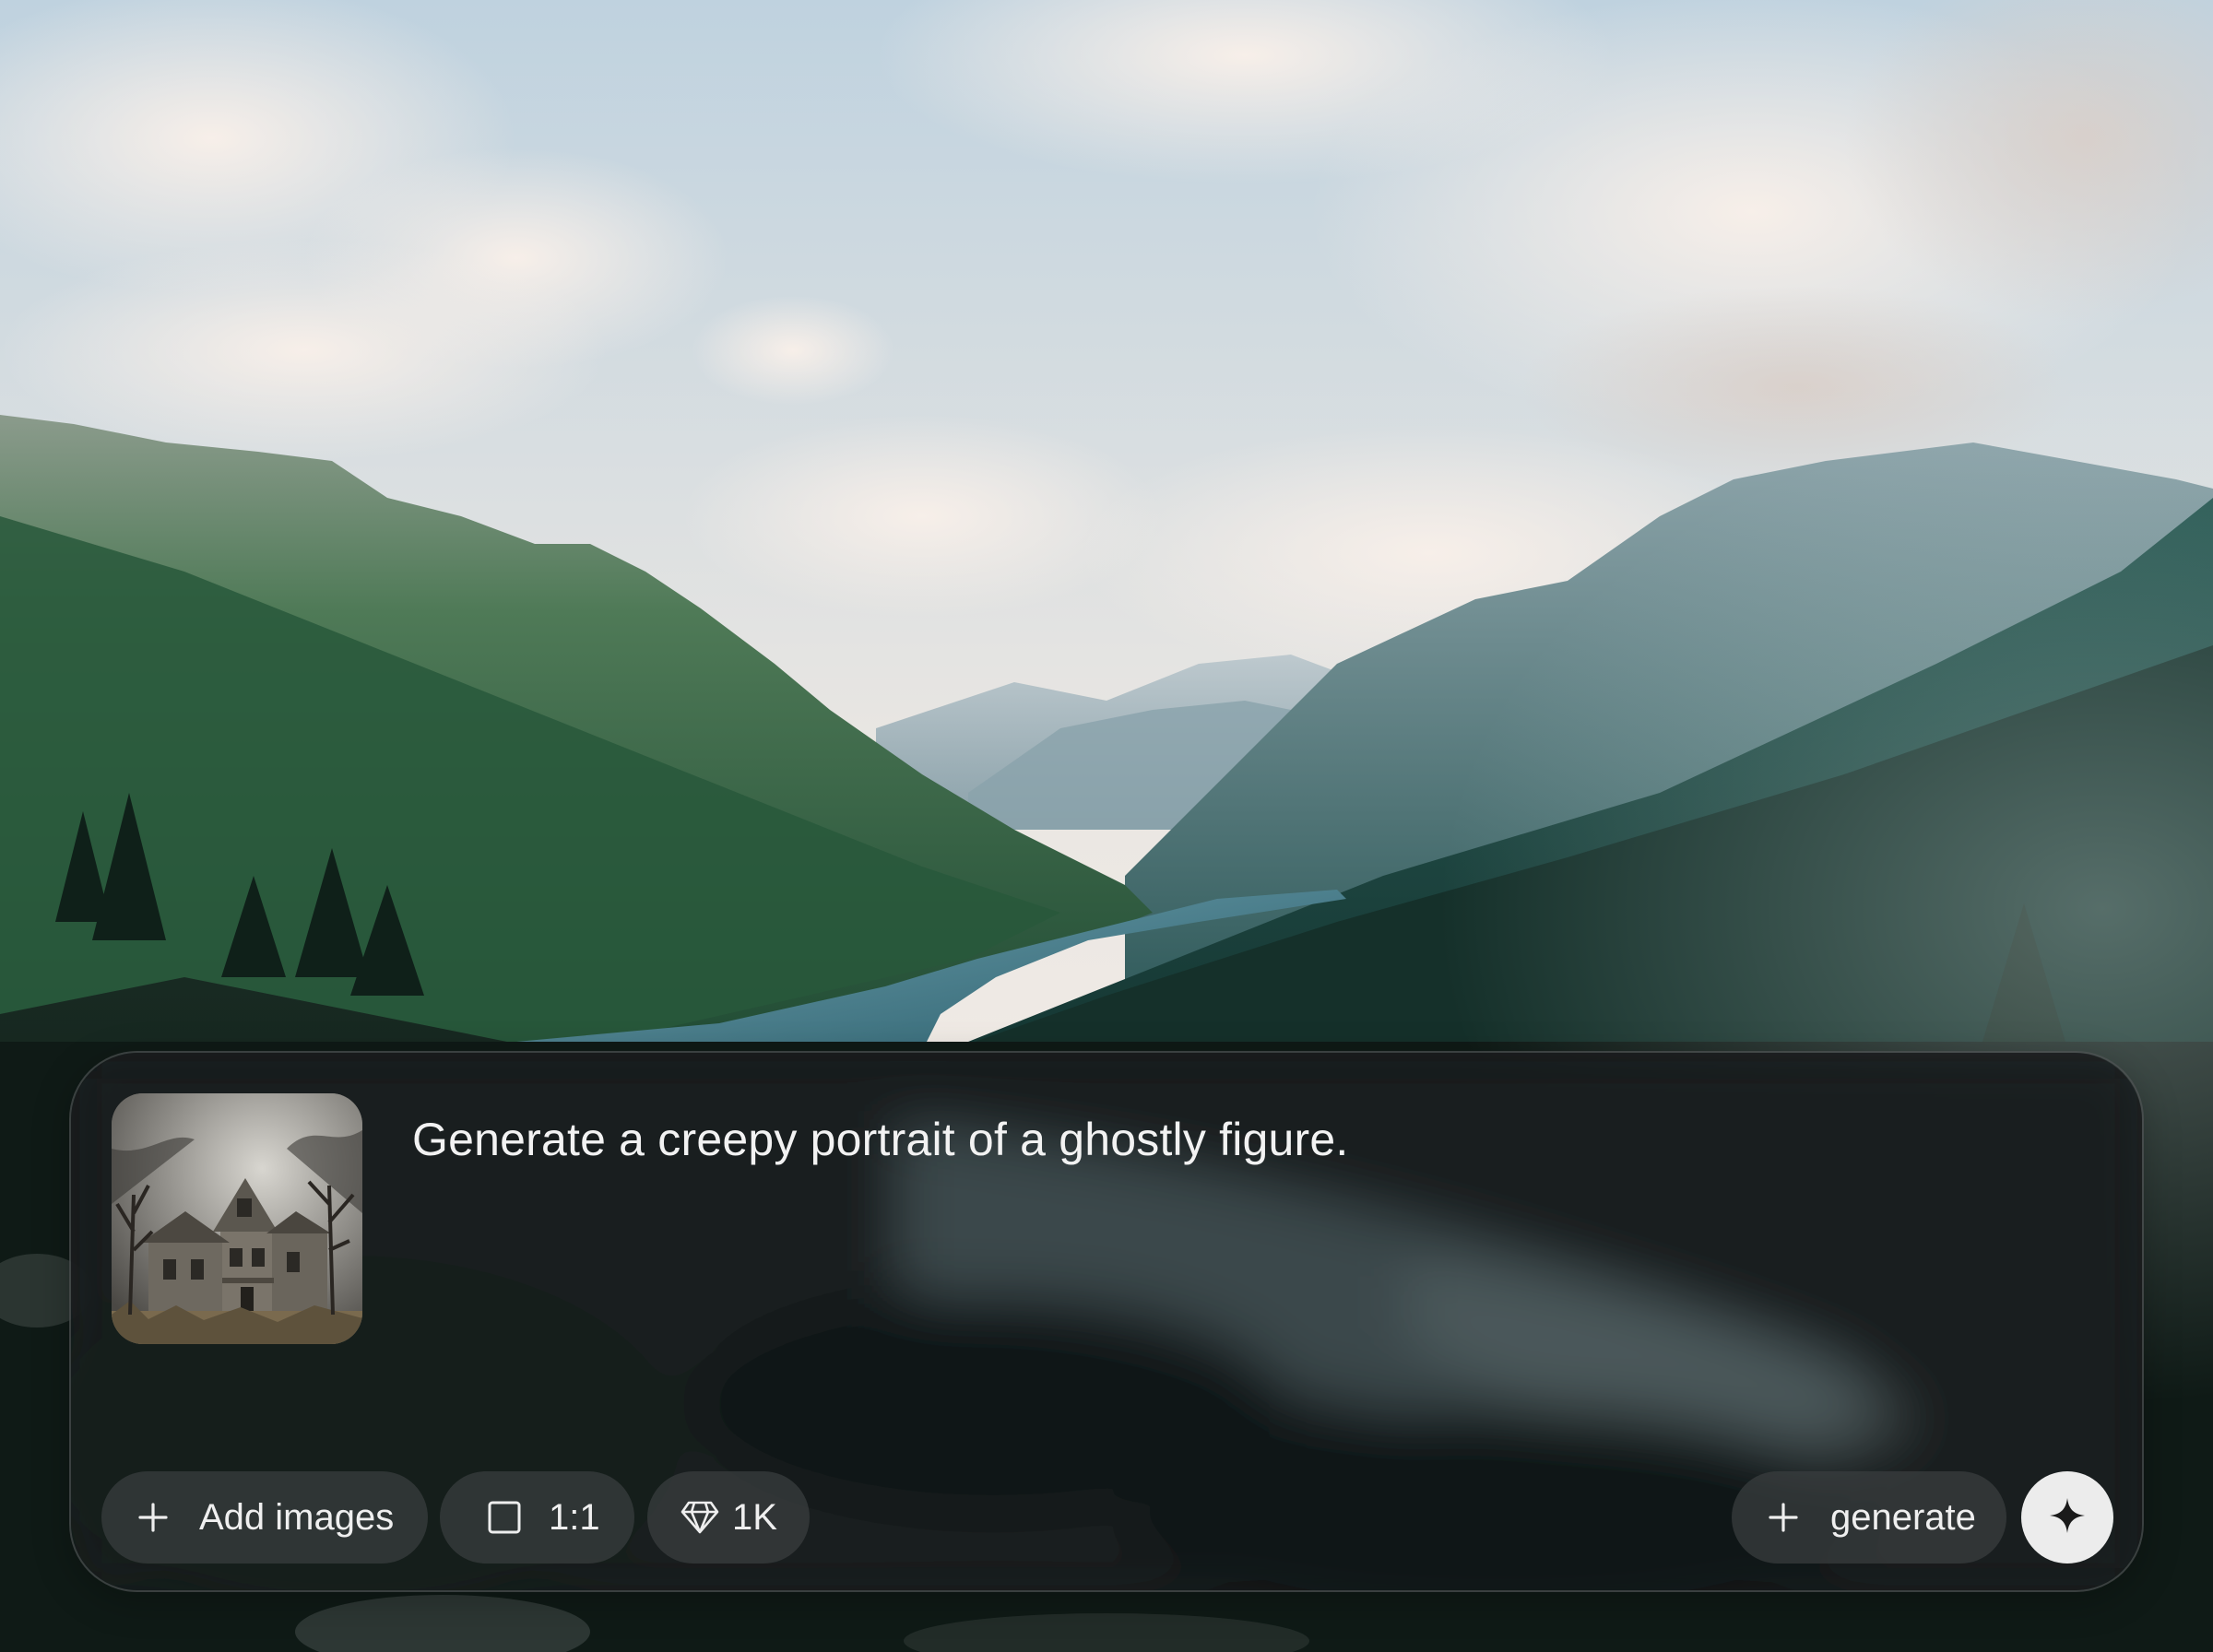 Image resolution: width=2213 pixels, height=1652 pixels. Describe the element at coordinates (1903, 1517) in the screenshot. I see `generate-label: generate` at that location.